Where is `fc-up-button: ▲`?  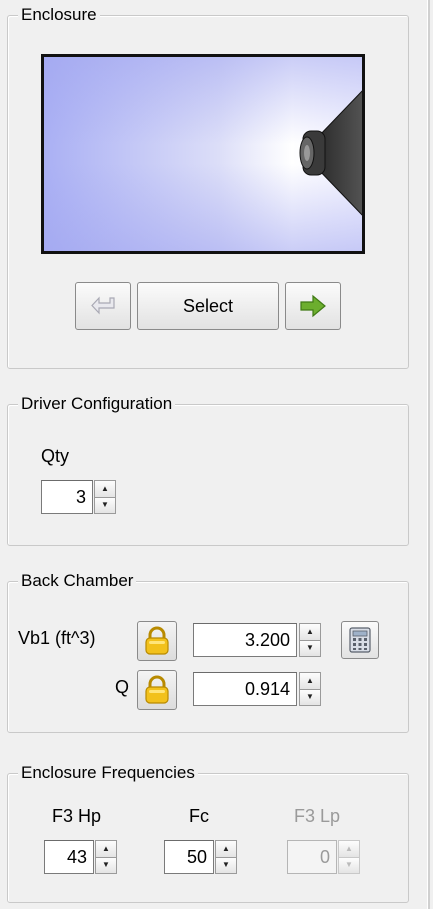 fc-up-button: ▲ is located at coordinates (226, 849).